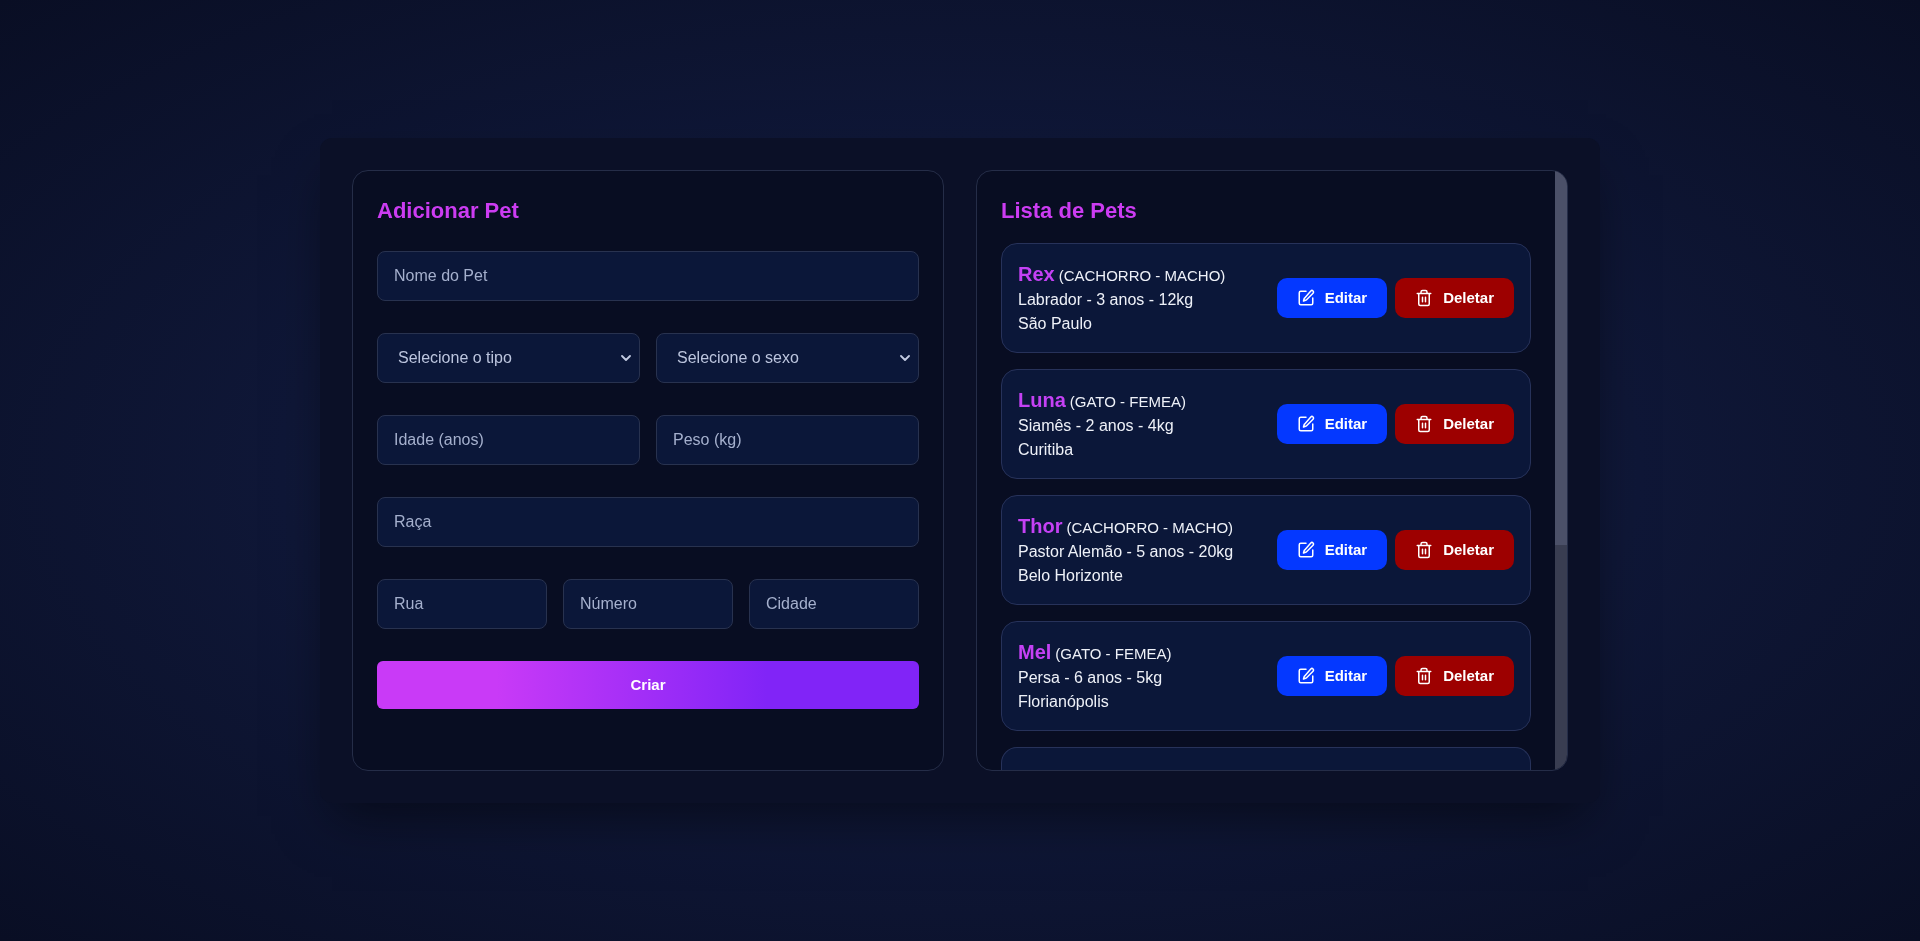 This screenshot has width=1920, height=941. What do you see at coordinates (1561, 358) in the screenshot?
I see `scrollbar-thumb` at bounding box center [1561, 358].